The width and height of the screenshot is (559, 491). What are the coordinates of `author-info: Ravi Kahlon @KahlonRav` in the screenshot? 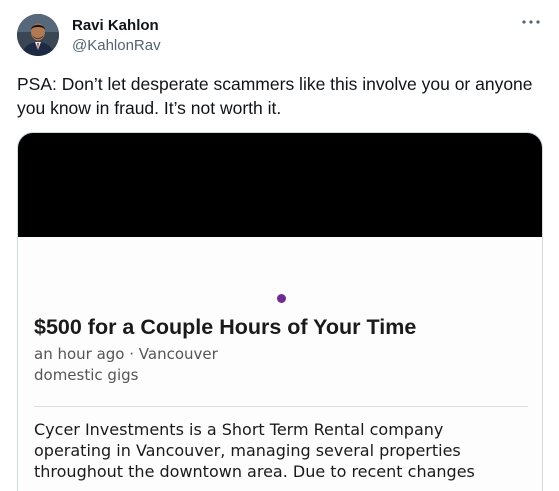 It's located at (116, 36).